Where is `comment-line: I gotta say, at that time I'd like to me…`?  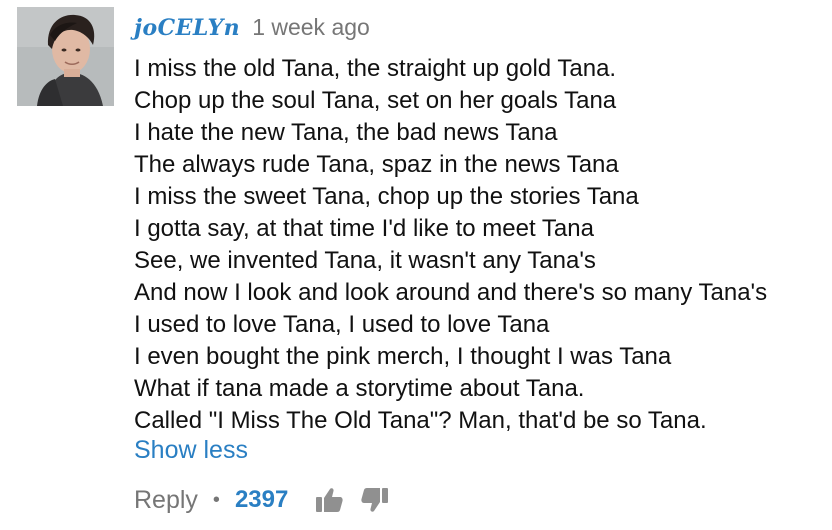 comment-line: I gotta say, at that time I'd like to me… is located at coordinates (364, 228).